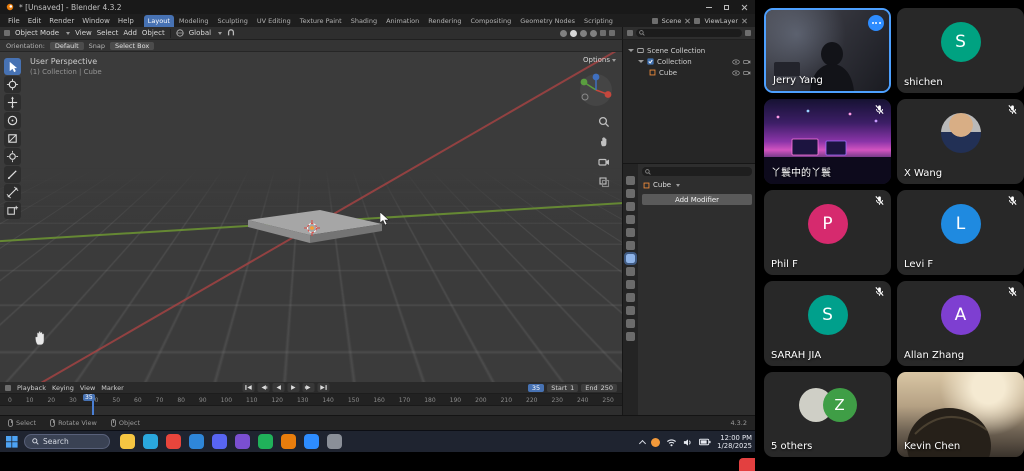 The height and width of the screenshot is (471, 1024). What do you see at coordinates (827, 50) in the screenshot?
I see `participant-tile-jerry-yang: Jerry Yang` at bounding box center [827, 50].